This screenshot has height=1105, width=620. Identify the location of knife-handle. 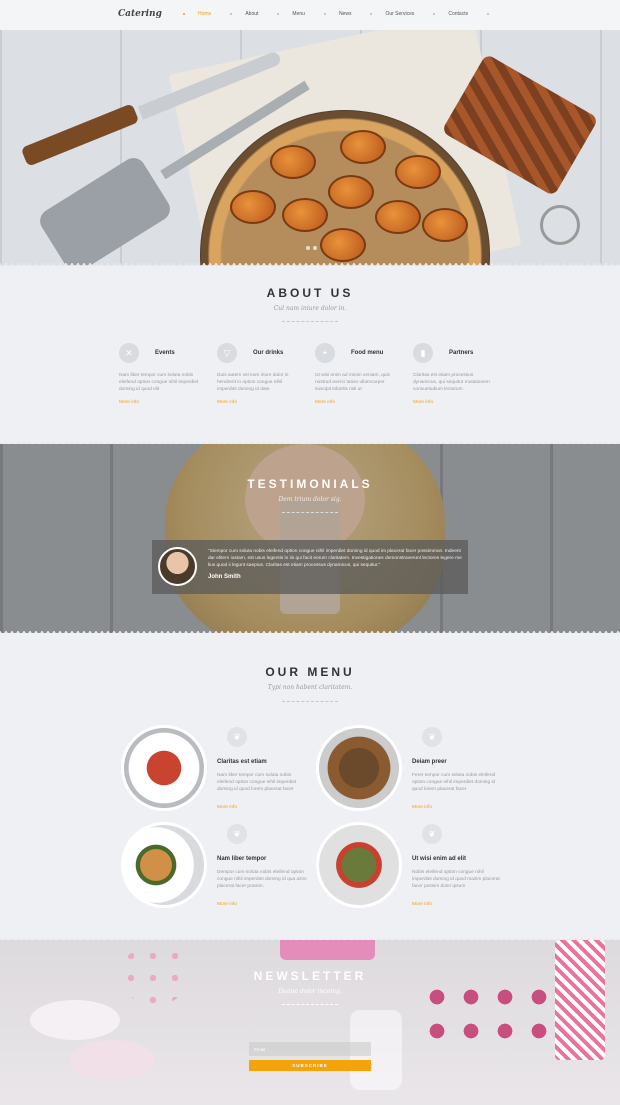
(80, 135).